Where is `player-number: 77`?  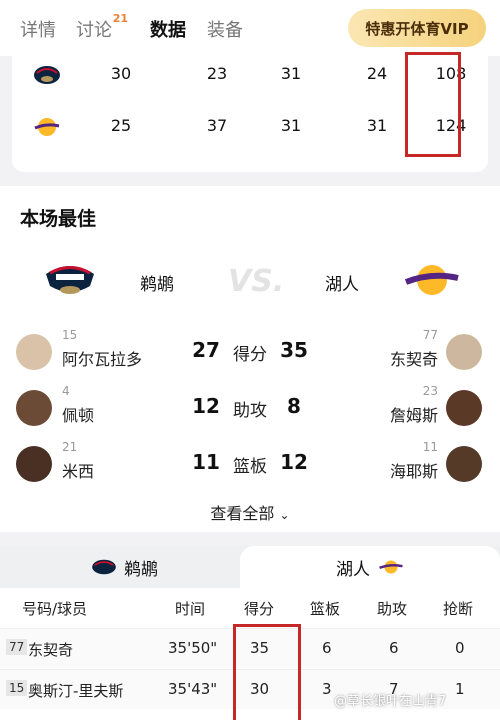 player-number: 77 is located at coordinates (430, 335).